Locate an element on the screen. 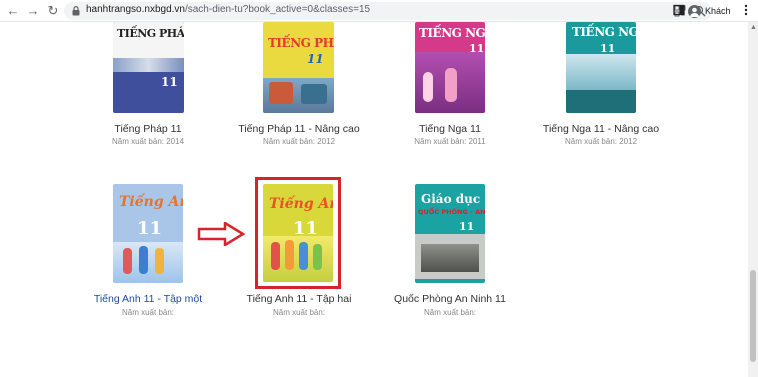 The height and width of the screenshot is (377, 758). vertical-scrollbar: ▲ is located at coordinates (753, 199).